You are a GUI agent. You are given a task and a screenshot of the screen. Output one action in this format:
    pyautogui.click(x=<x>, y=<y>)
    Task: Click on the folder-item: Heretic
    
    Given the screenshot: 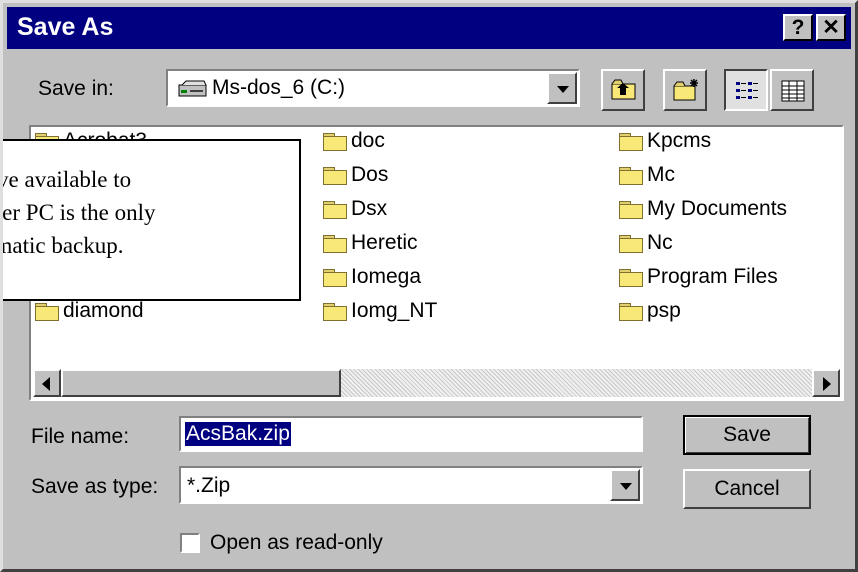 What is the action you would take?
    pyautogui.click(x=370, y=243)
    